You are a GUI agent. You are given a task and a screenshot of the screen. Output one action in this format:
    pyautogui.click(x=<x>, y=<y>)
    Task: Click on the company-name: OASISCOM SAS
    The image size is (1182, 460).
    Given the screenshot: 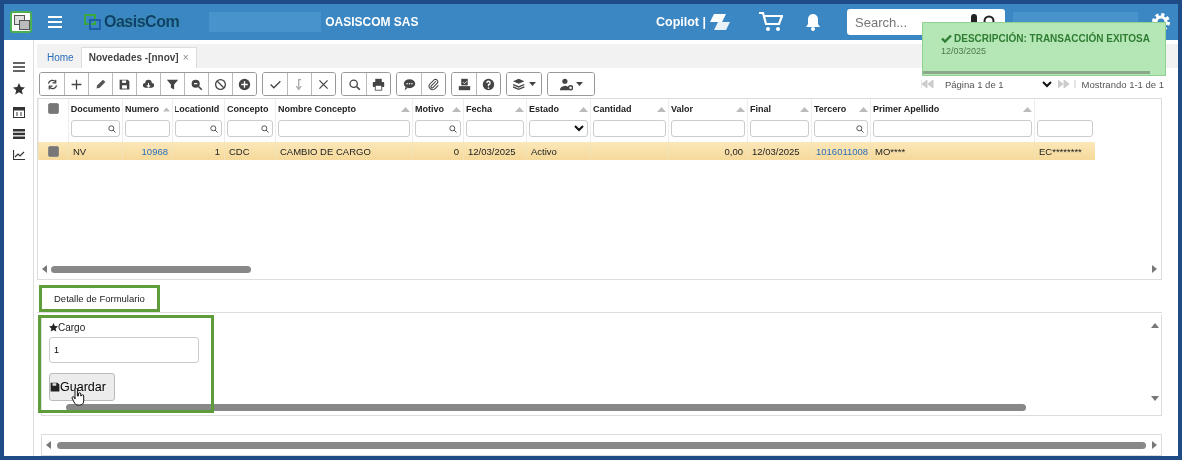 What is the action you would take?
    pyautogui.click(x=372, y=22)
    